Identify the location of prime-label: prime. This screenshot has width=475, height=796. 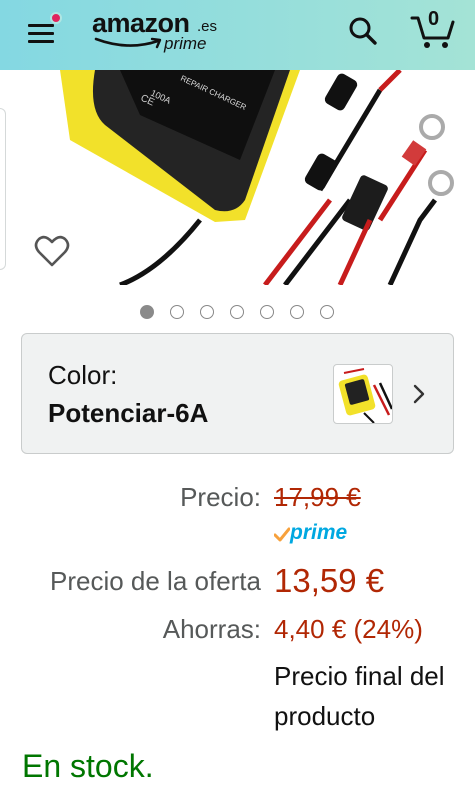
(319, 532).